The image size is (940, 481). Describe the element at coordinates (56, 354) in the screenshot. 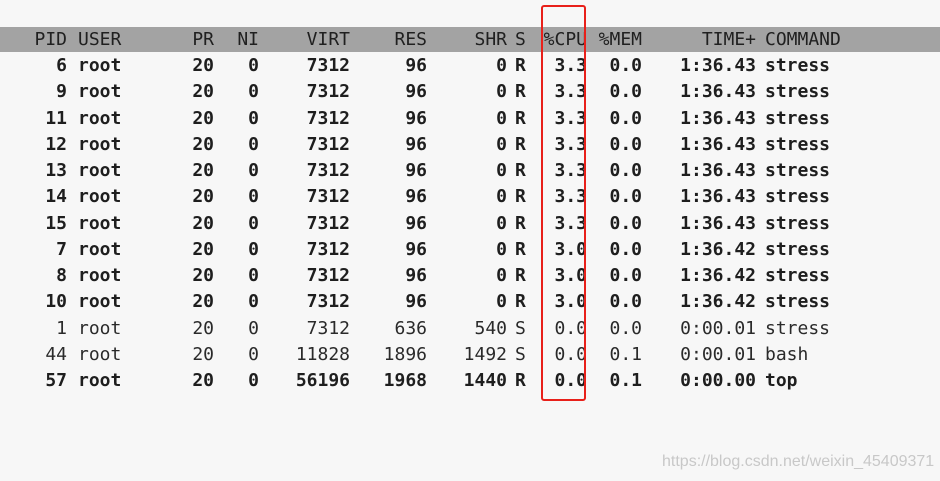

I see `cell-pid: 44` at that location.